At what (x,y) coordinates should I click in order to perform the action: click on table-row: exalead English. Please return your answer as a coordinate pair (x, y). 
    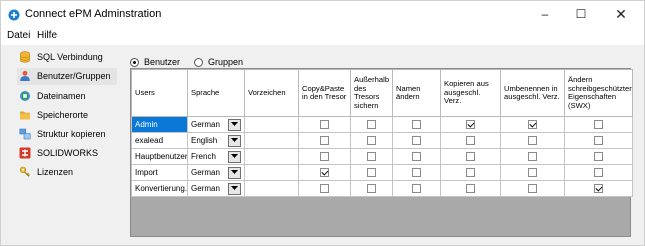
    Looking at the image, I should click on (382, 140).